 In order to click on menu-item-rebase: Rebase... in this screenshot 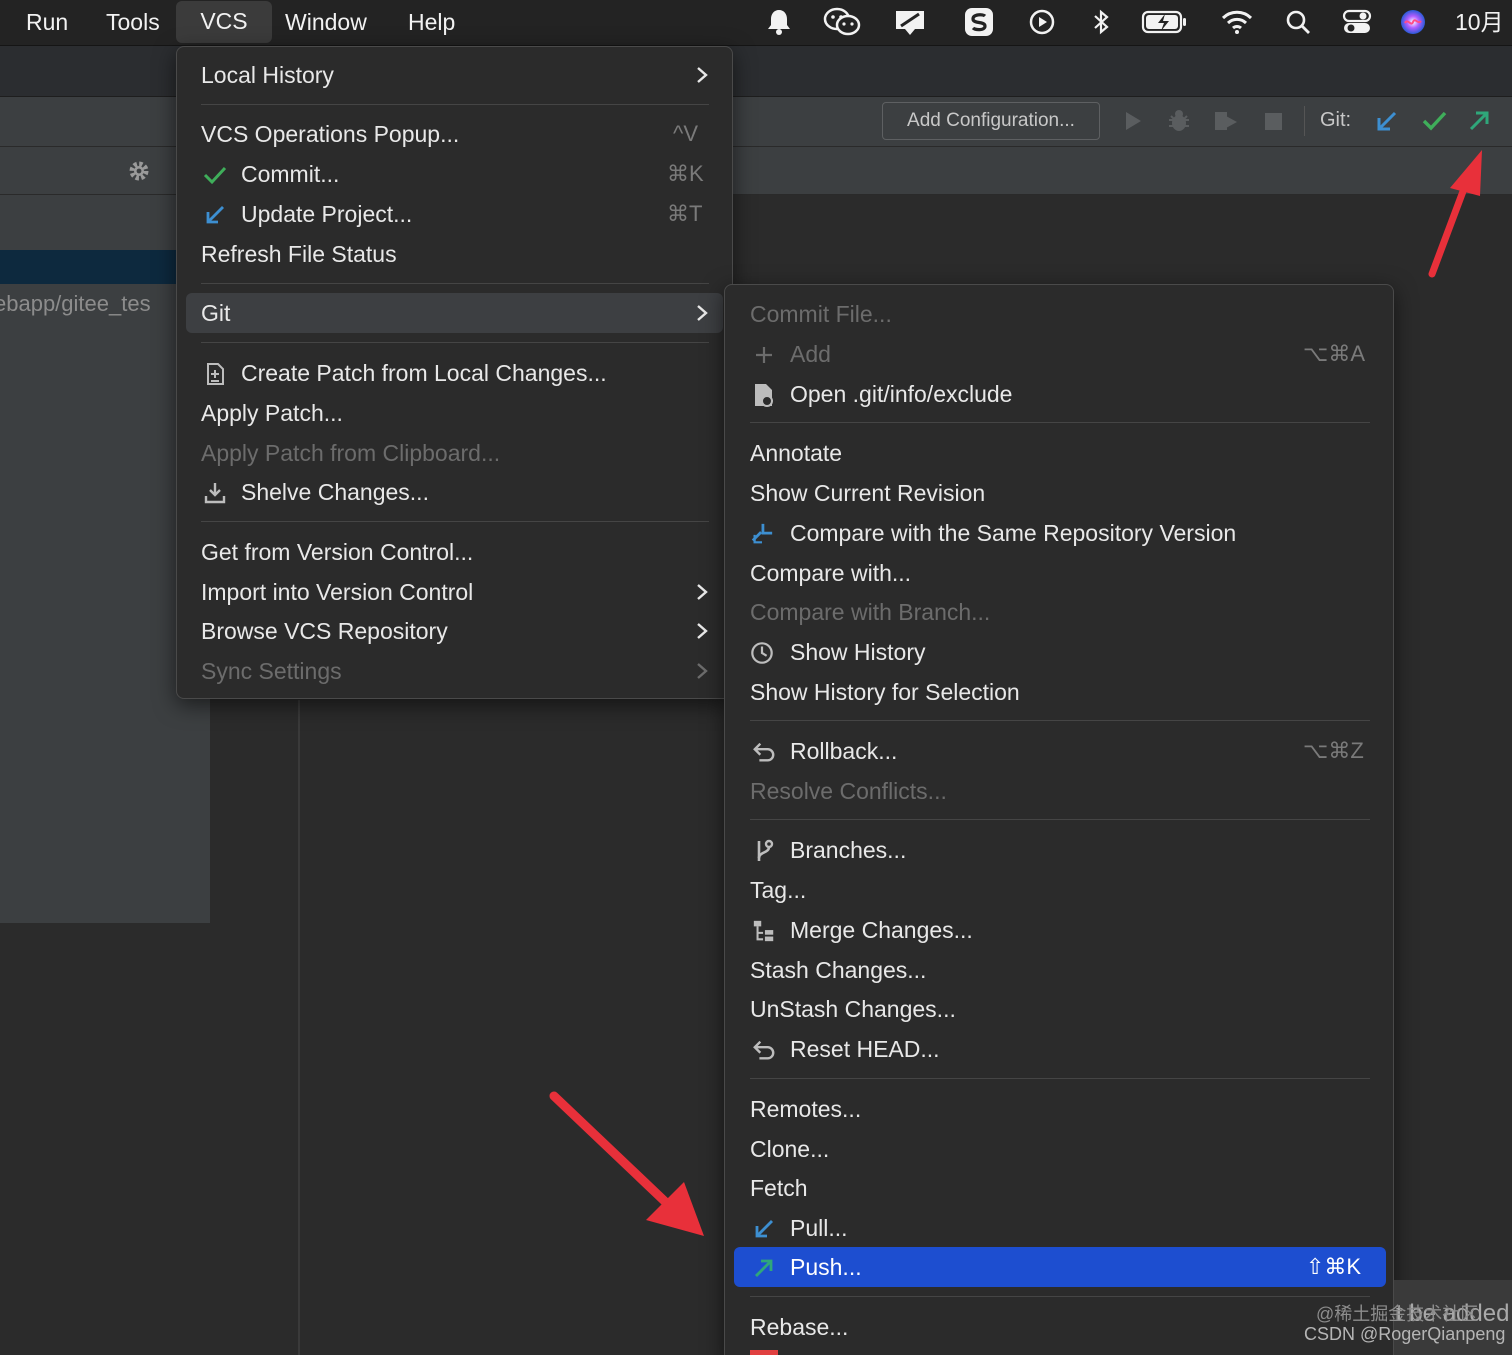, I will do `click(1059, 1327)`.